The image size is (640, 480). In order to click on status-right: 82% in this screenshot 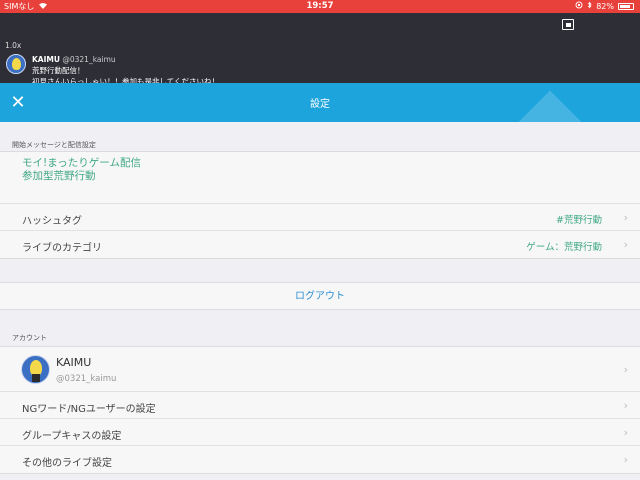, I will do `click(604, 6)`.